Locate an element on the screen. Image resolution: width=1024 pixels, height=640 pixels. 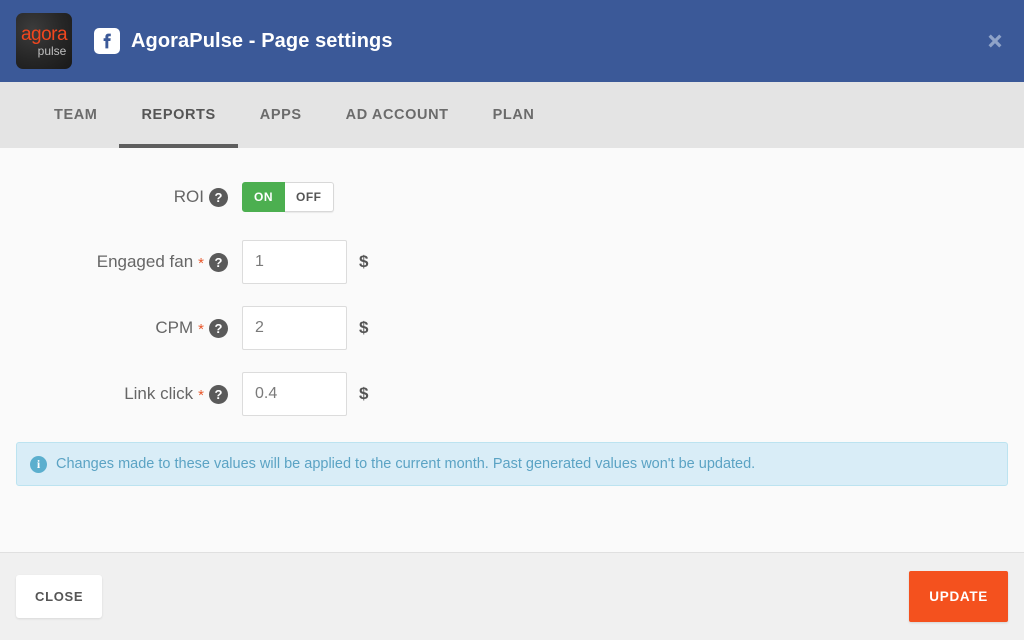
tab-reports: REPORTS is located at coordinates (179, 115).